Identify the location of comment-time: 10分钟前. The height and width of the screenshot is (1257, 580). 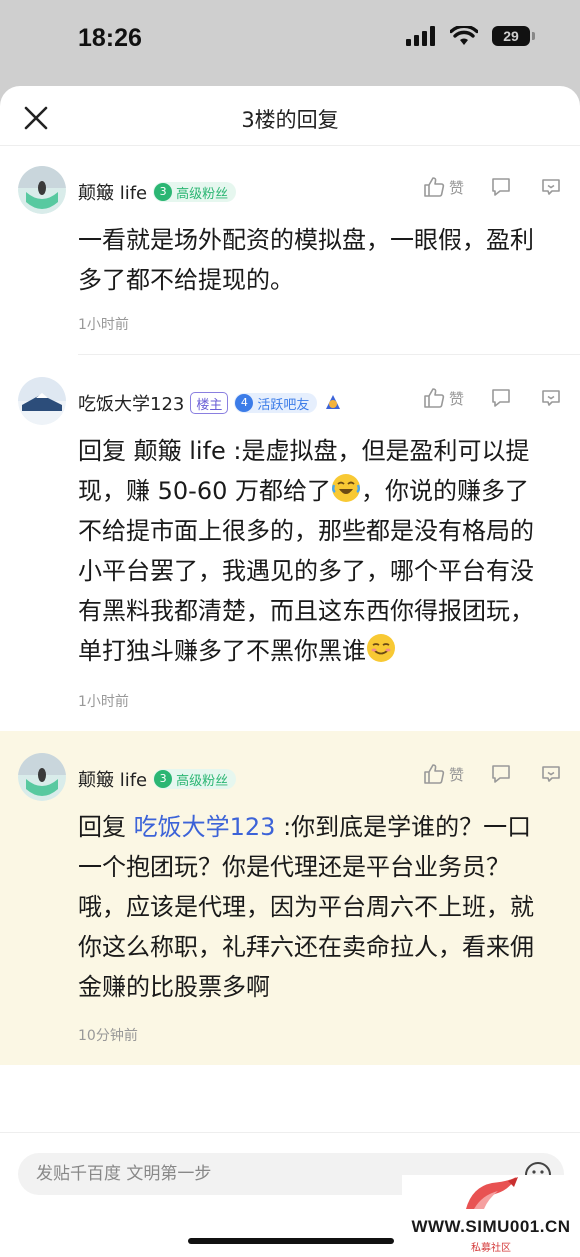
(108, 1036).